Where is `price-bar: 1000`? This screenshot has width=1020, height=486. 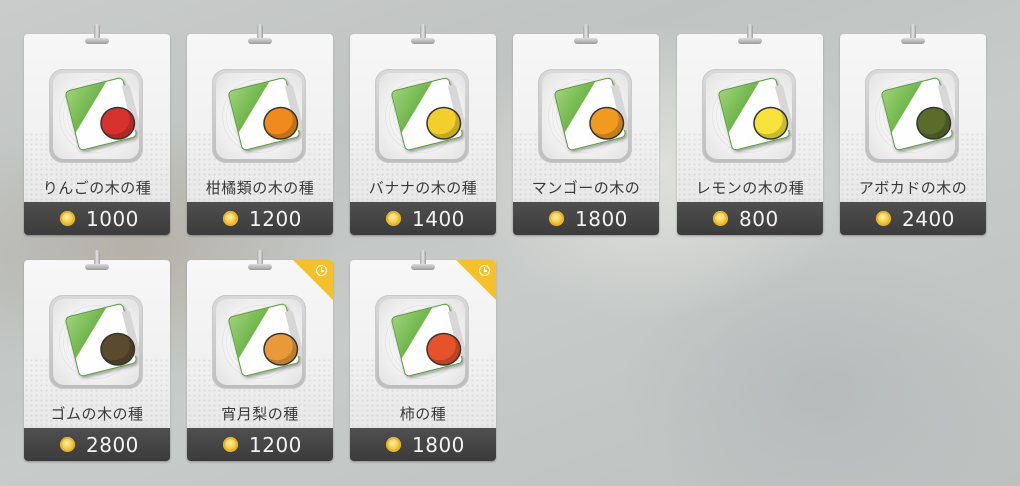
price-bar: 1000 is located at coordinates (97, 218).